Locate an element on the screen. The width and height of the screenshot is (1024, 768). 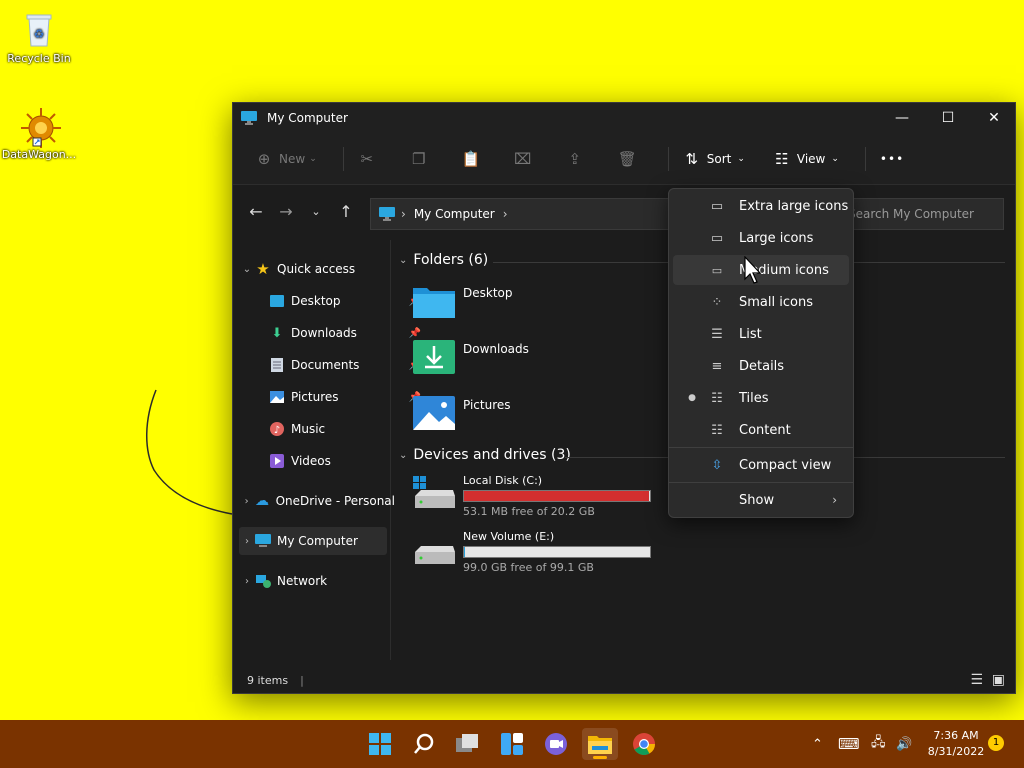
download-icon: ⬇ is located at coordinates (277, 333).